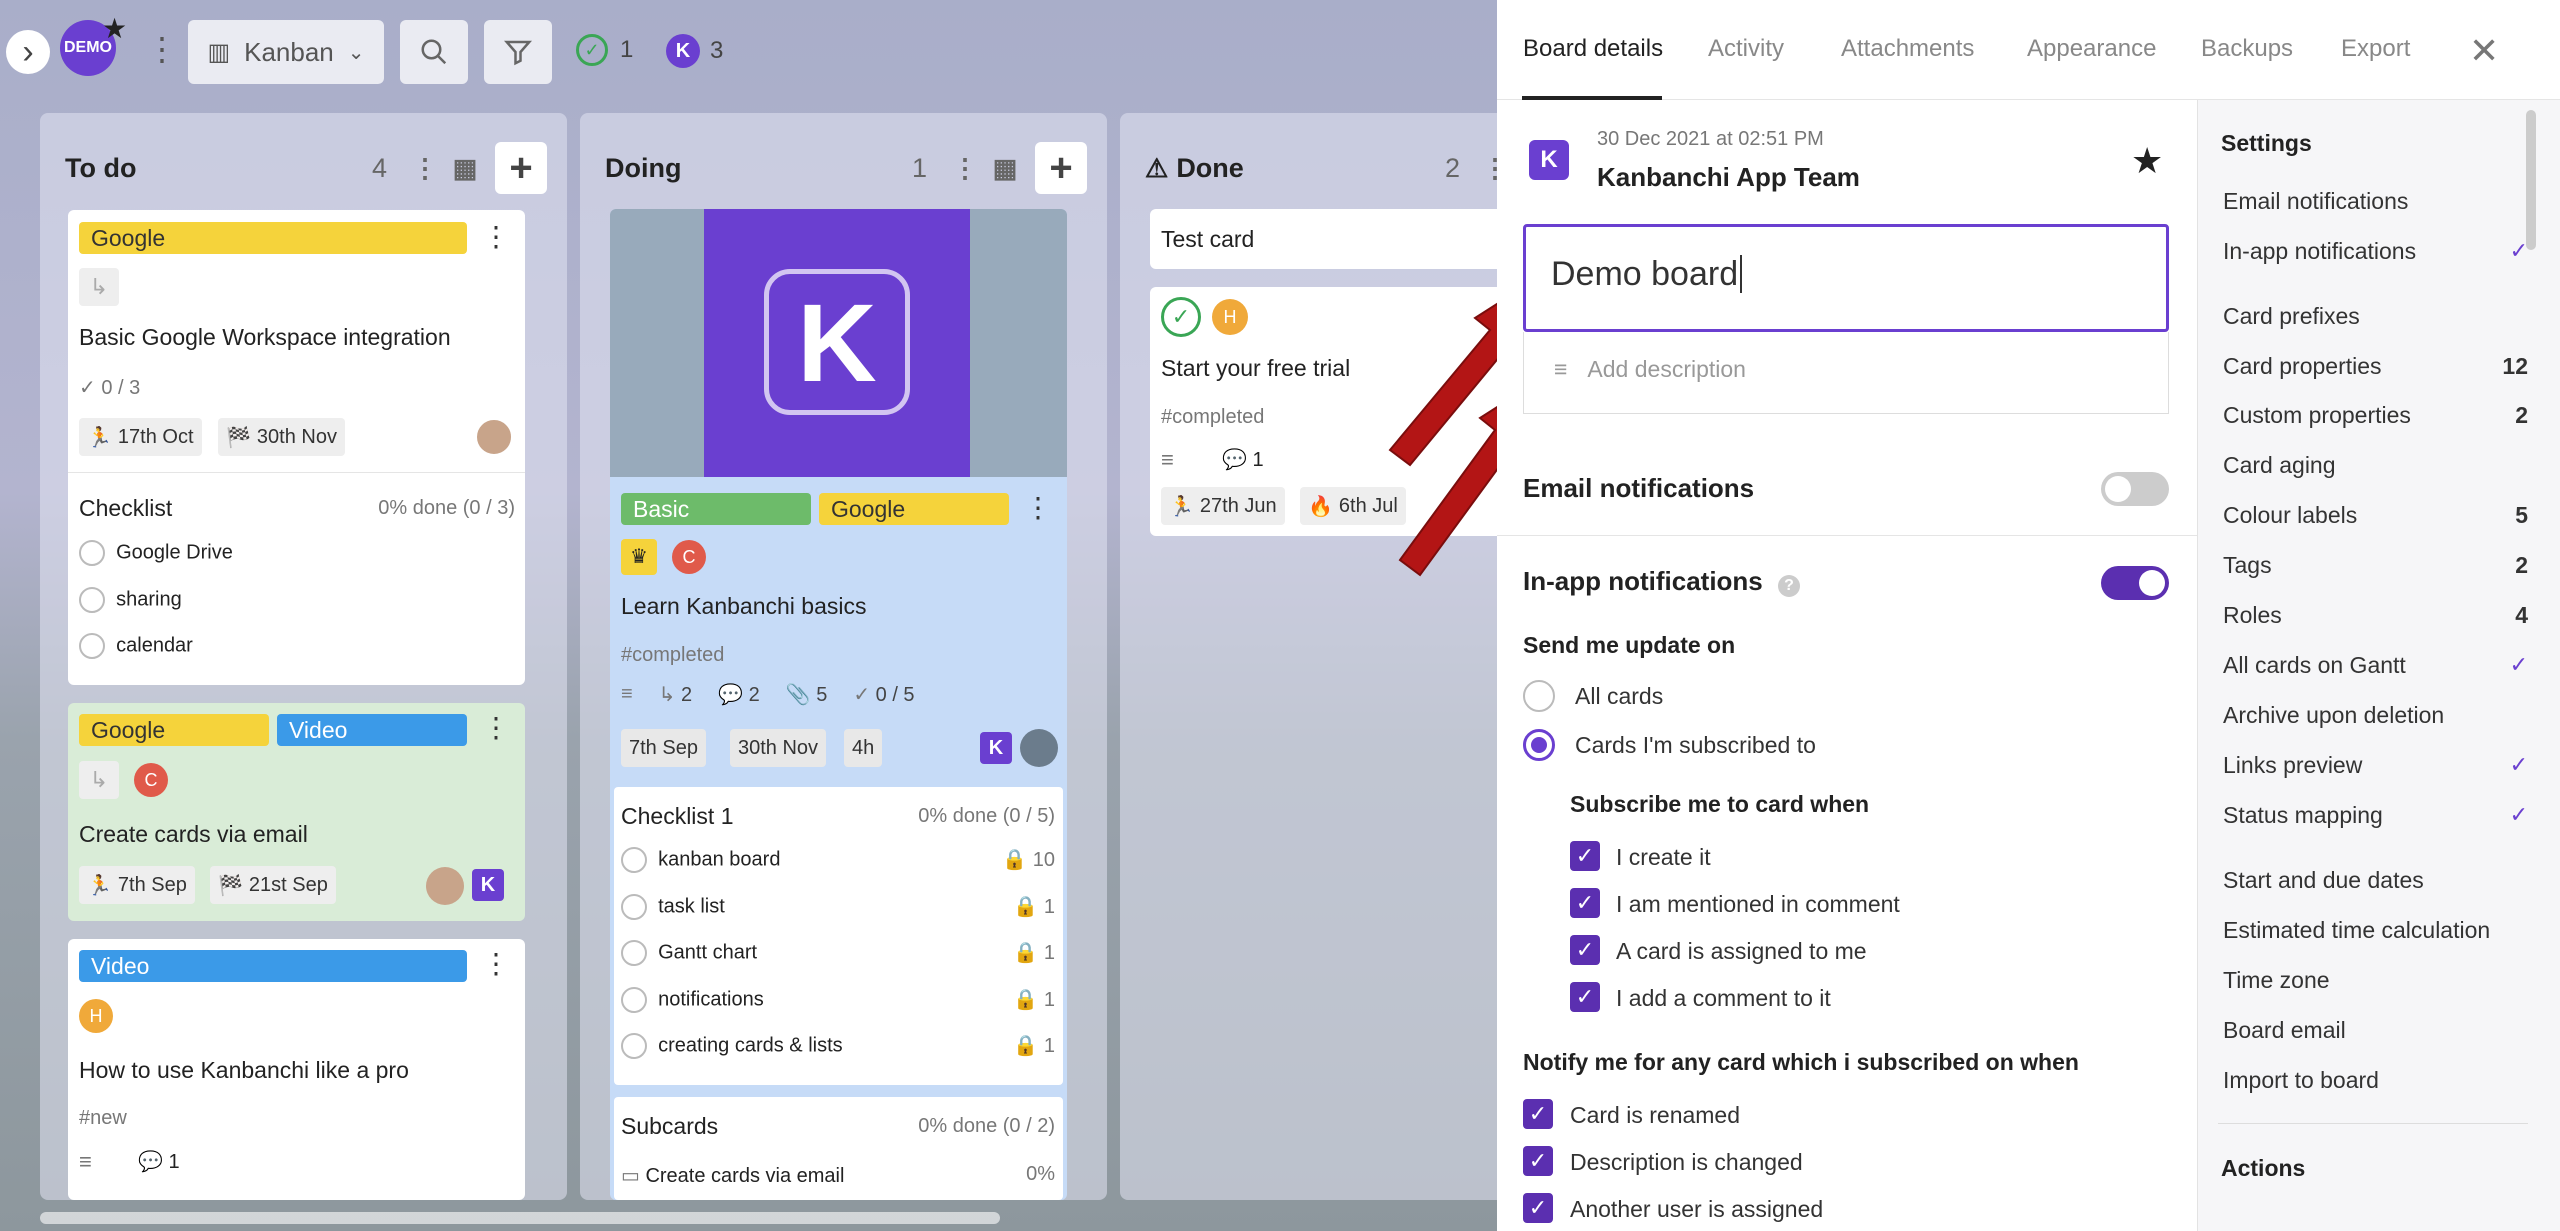 The height and width of the screenshot is (1231, 2560). I want to click on close-icon: ✕, so click(2484, 51).